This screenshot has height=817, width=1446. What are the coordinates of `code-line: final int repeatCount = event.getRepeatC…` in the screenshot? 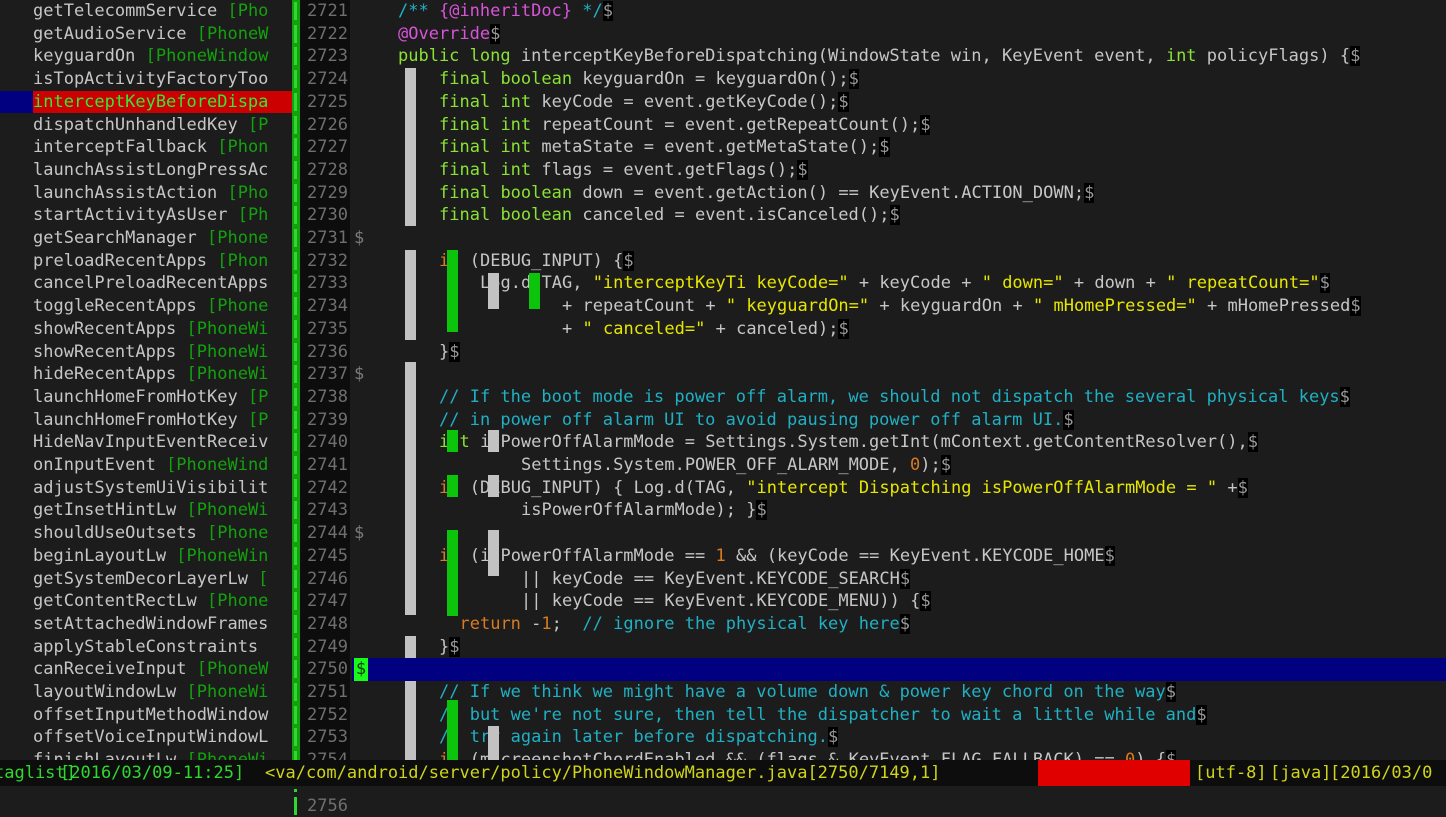 It's located at (922, 125).